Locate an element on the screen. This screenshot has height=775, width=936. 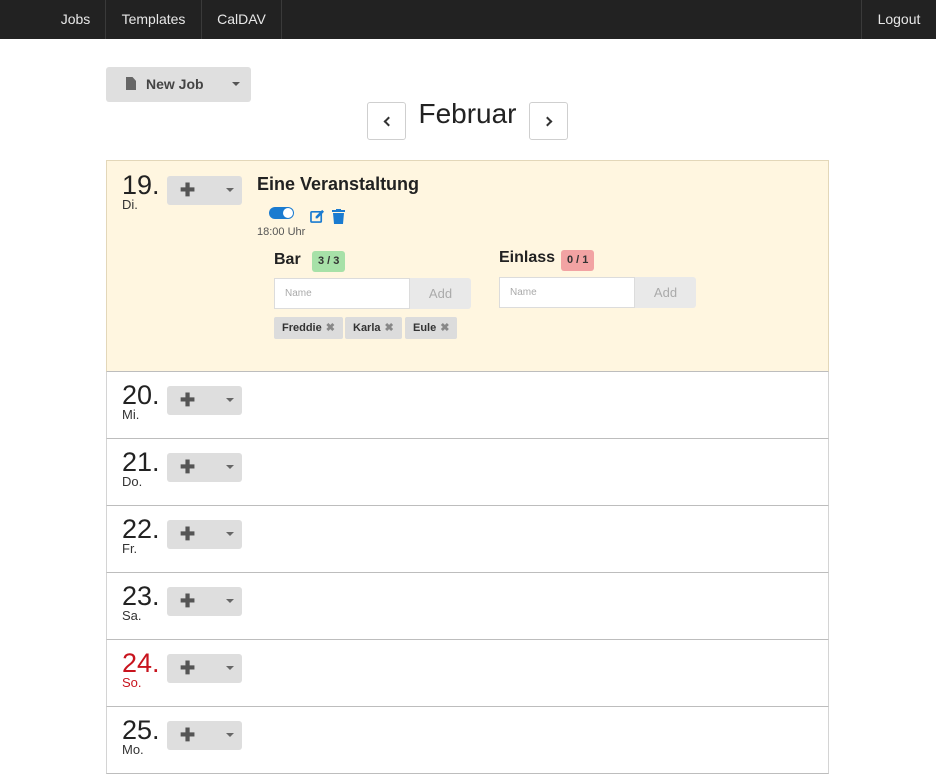
day-row-21: 21. Do. ✚ is located at coordinates (467, 472).